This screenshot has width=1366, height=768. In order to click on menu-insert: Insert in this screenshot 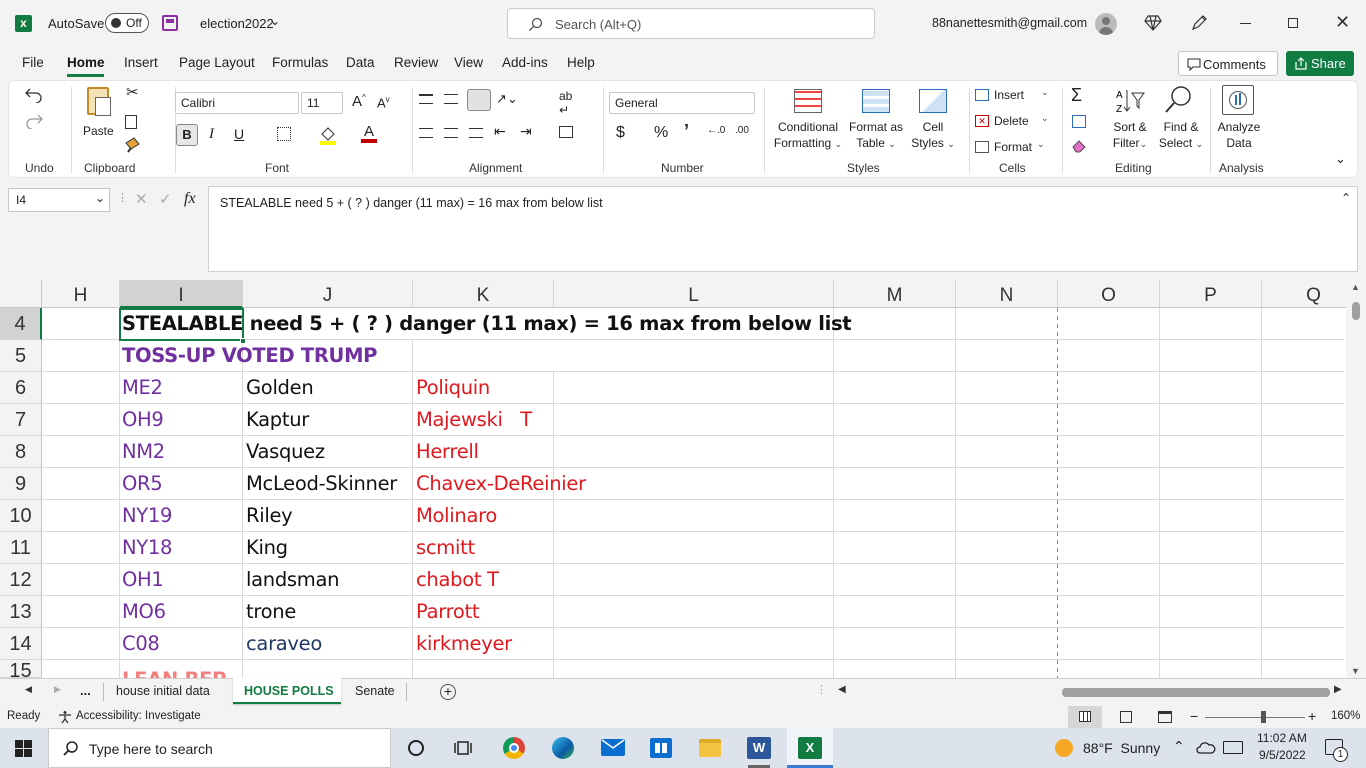, I will do `click(141, 62)`.